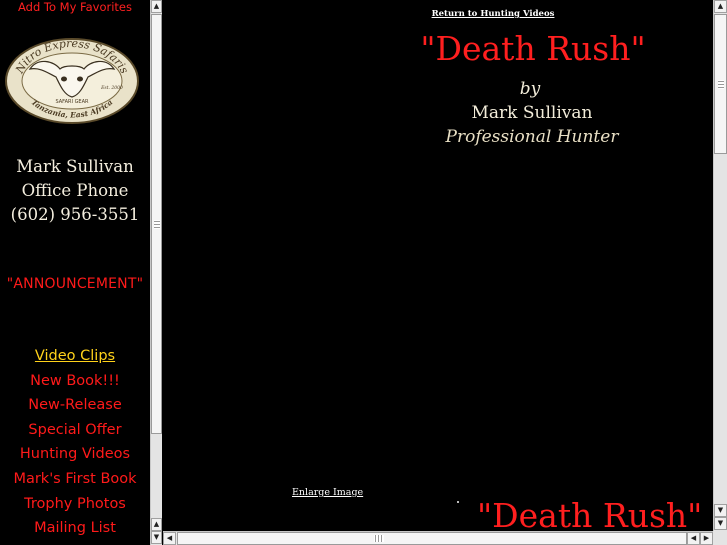 This screenshot has width=727, height=545. I want to click on author-name: Mark Sullivan, so click(532, 113).